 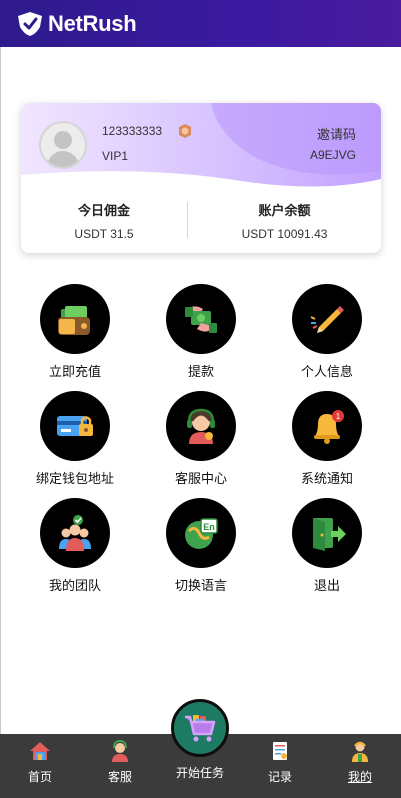 I want to click on account-balance: 账户余额 USDT 10091.43, so click(x=284, y=220).